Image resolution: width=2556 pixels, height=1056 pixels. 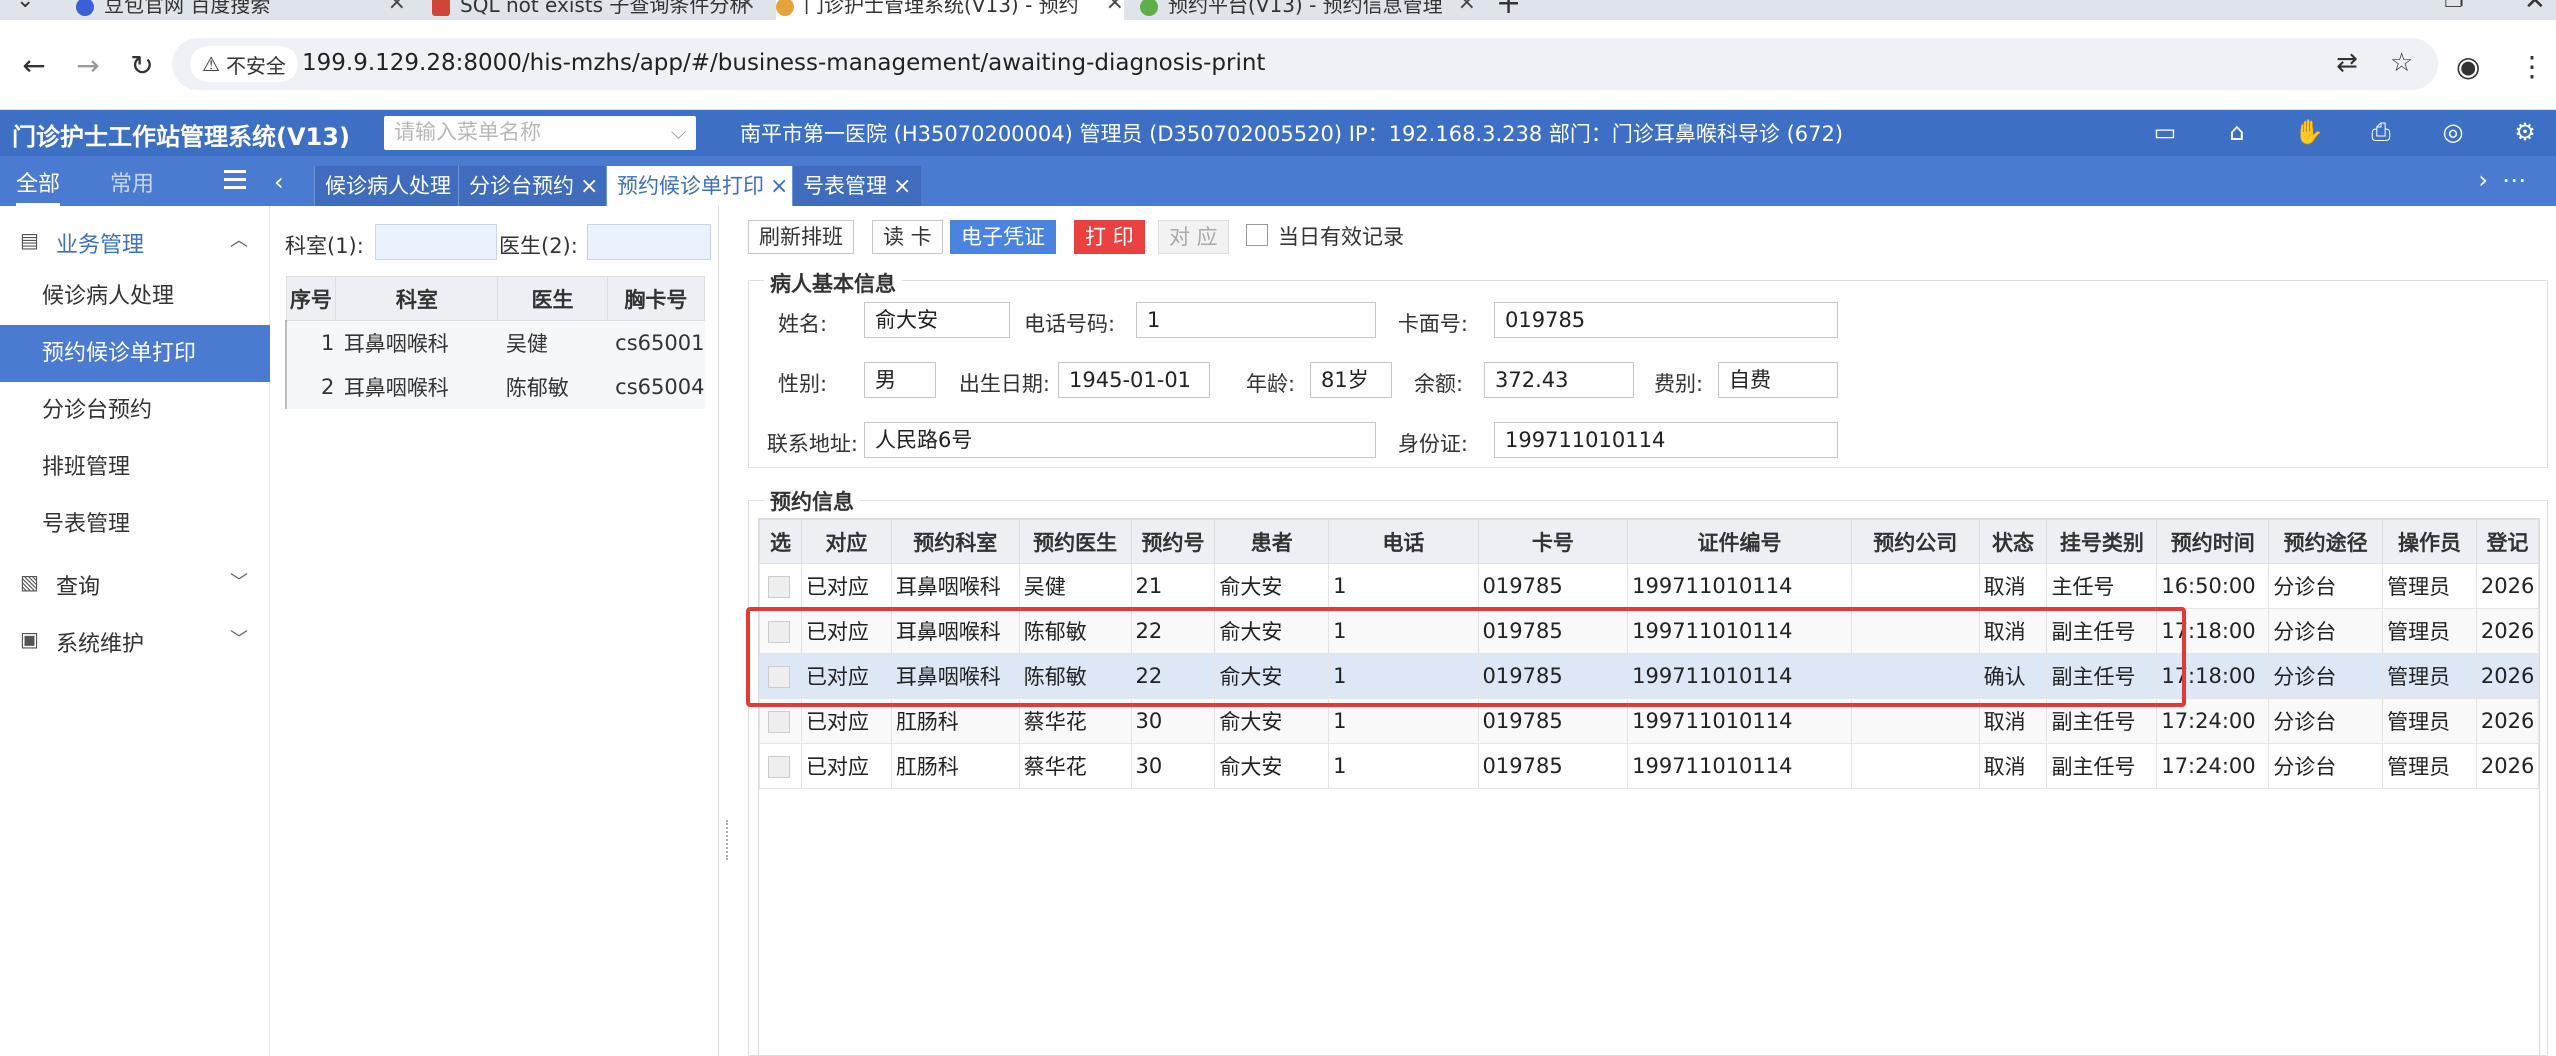 What do you see at coordinates (1508, 10) in the screenshot?
I see `new-tab-button: +` at bounding box center [1508, 10].